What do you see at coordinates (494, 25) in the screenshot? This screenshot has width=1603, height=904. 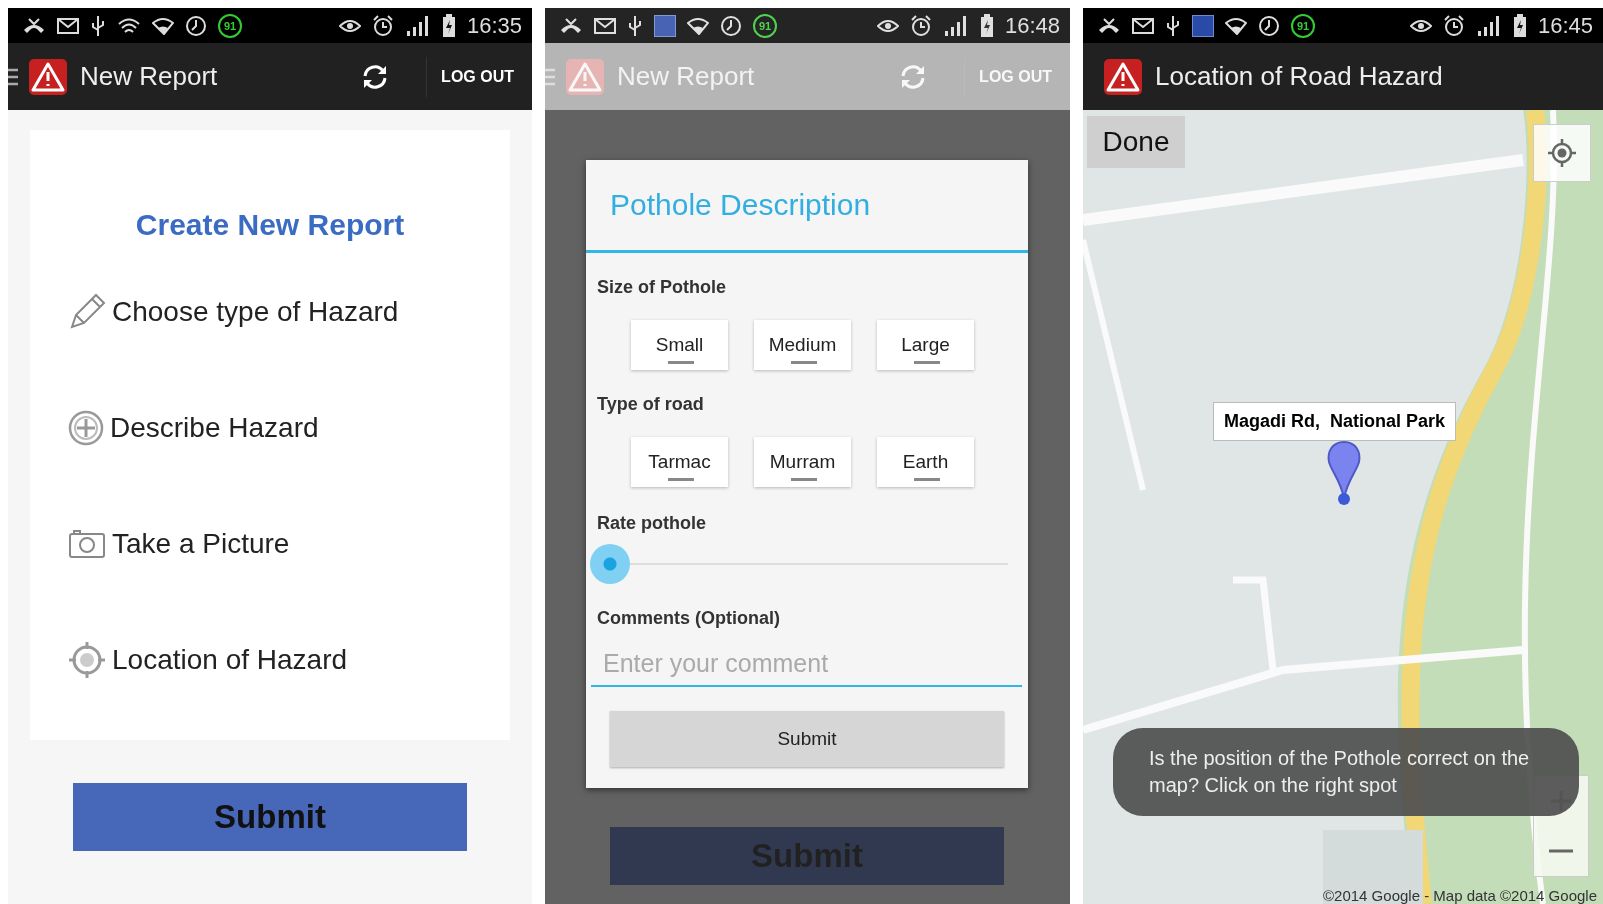 I see `status-time: 16:35` at bounding box center [494, 25].